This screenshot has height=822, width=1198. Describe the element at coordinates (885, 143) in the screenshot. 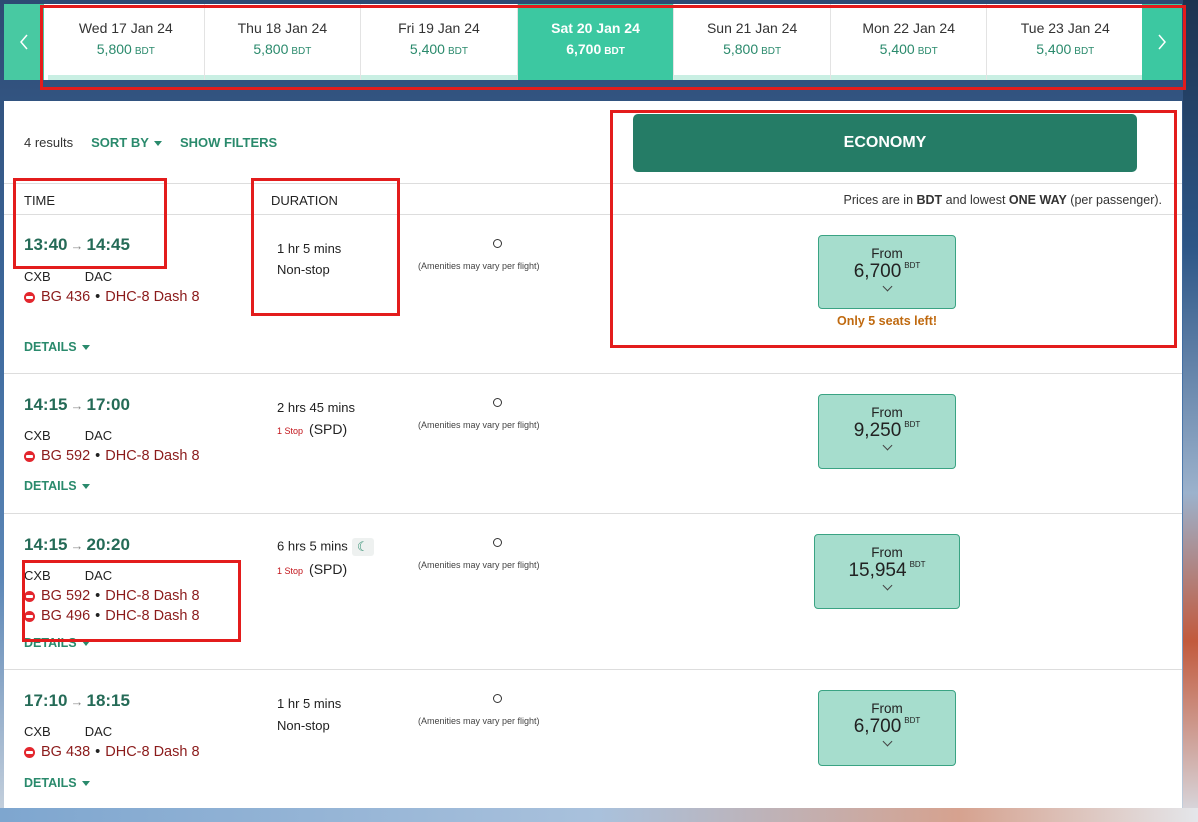

I see `economy-cabin-button: ECONOMY` at that location.